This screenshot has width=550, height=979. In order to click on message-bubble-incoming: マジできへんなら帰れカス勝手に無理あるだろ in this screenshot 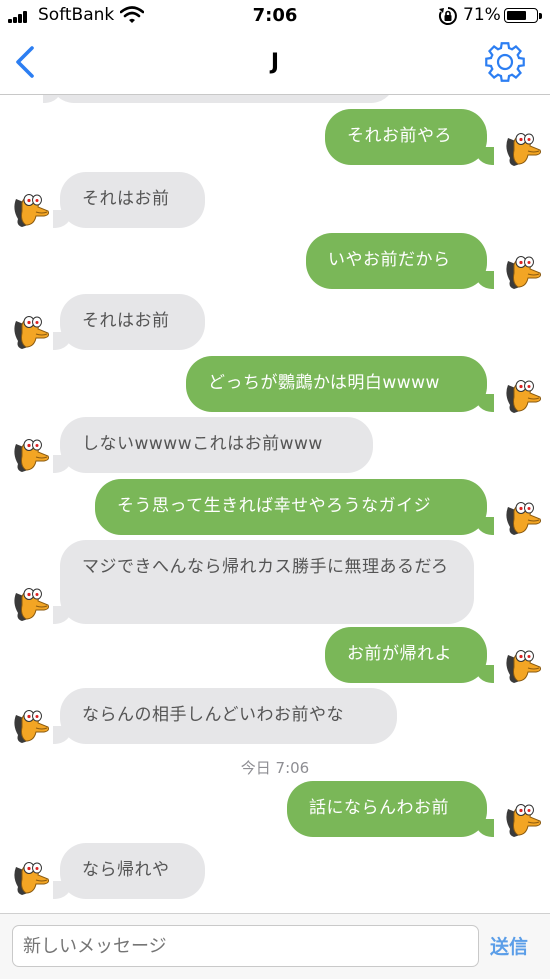, I will do `click(263, 582)`.